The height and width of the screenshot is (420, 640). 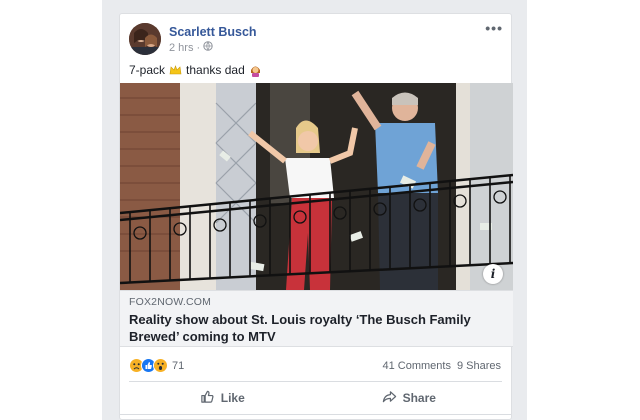 I want to click on person-shrug-emoji-icon, so click(x=255, y=70).